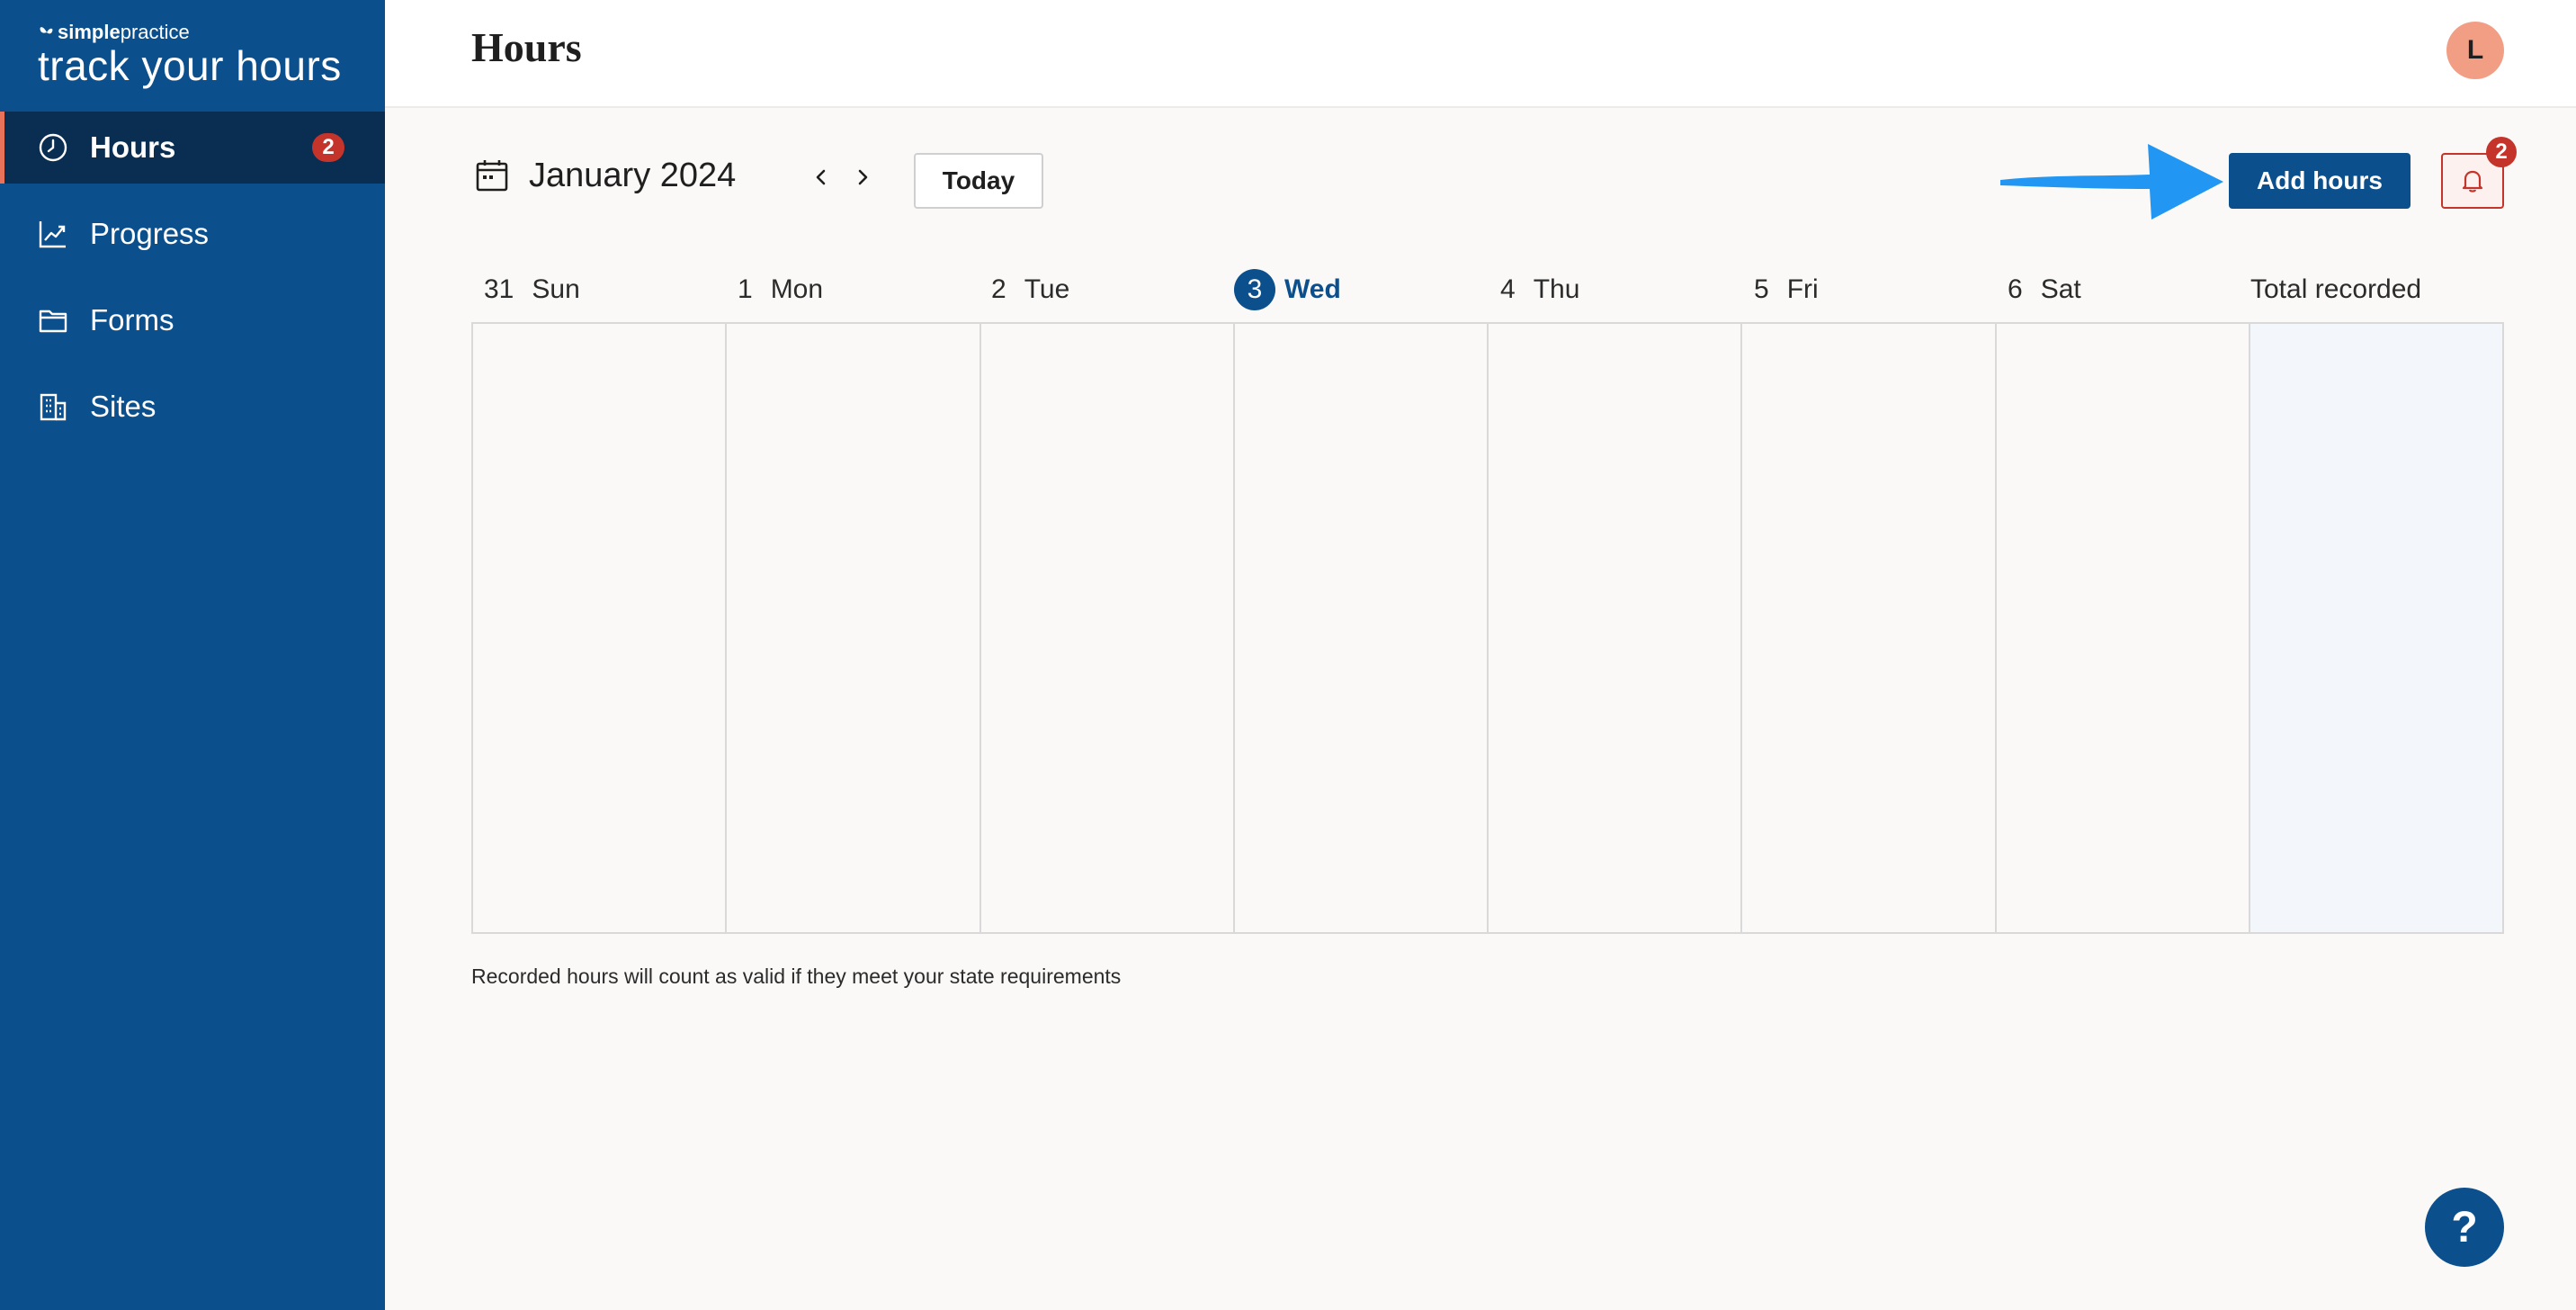 The width and height of the screenshot is (2576, 1310). Describe the element at coordinates (1556, 289) in the screenshot. I see `day-name: Thu` at that location.